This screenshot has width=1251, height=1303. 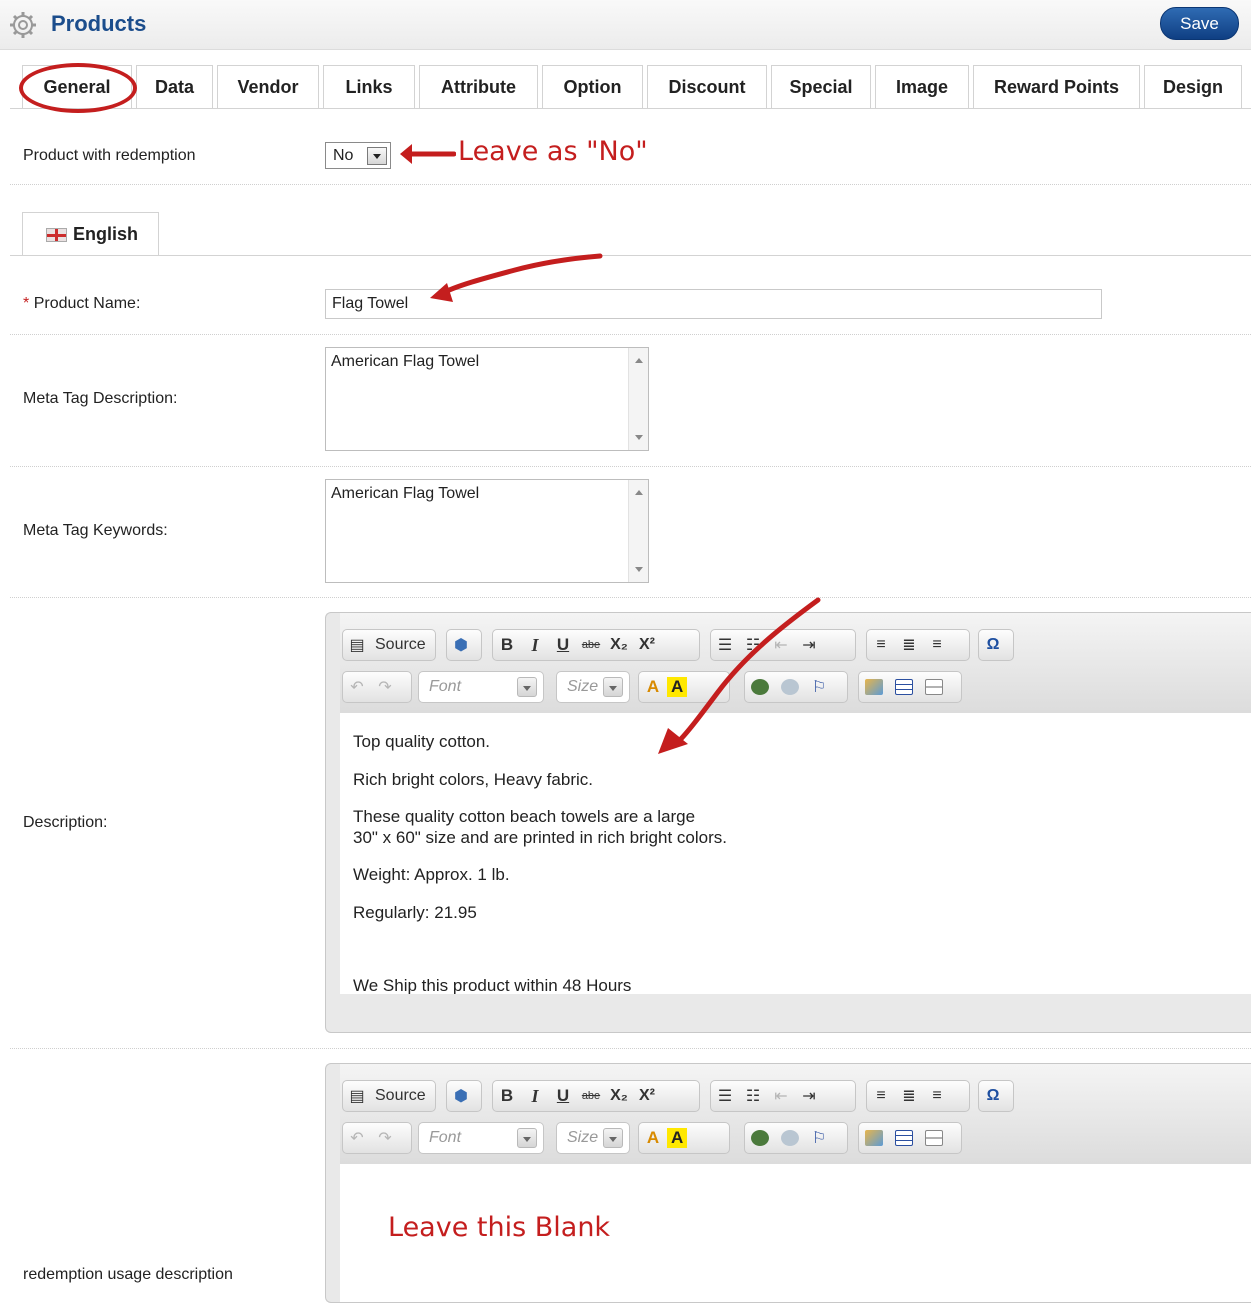 I want to click on font-placeholder: Font, so click(x=445, y=686).